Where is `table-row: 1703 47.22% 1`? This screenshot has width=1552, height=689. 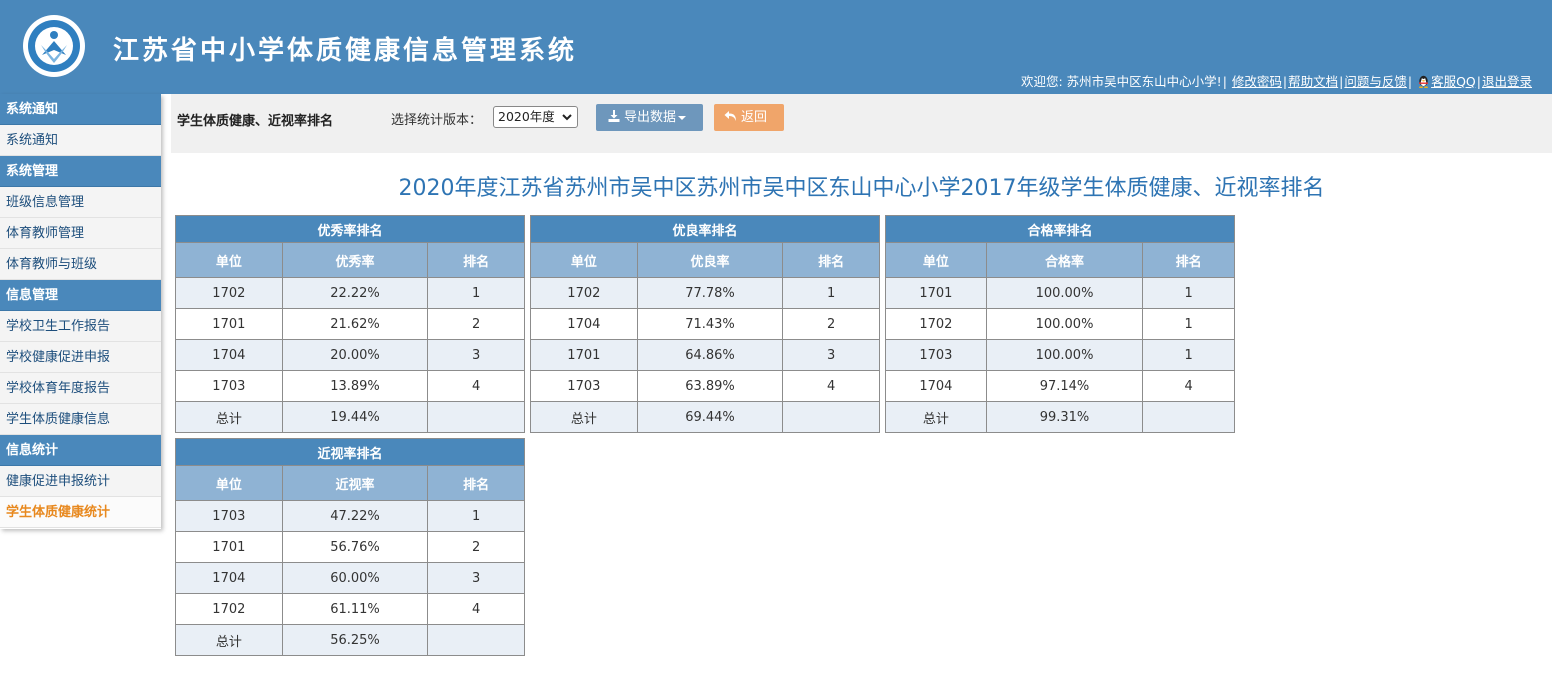
table-row: 1703 47.22% 1 is located at coordinates (350, 516).